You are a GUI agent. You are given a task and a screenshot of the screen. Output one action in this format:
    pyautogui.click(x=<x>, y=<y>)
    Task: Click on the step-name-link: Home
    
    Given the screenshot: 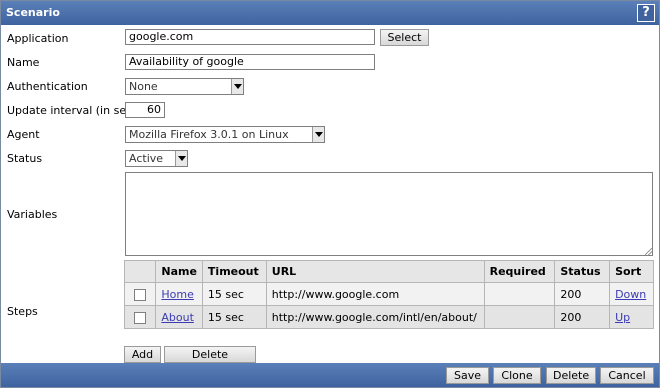 What is the action you would take?
    pyautogui.click(x=177, y=294)
    